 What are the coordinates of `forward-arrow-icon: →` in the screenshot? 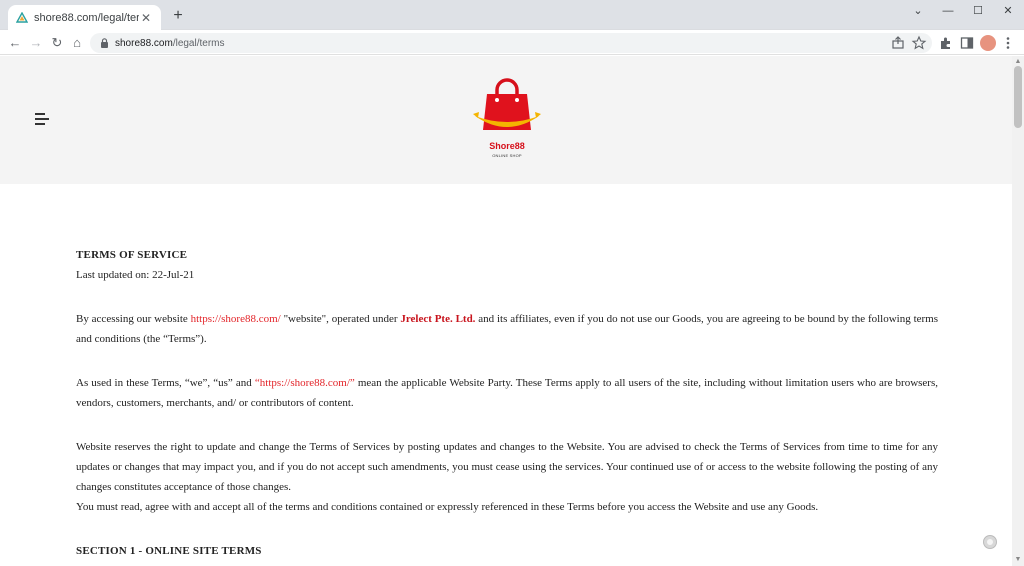 It's located at (36, 43).